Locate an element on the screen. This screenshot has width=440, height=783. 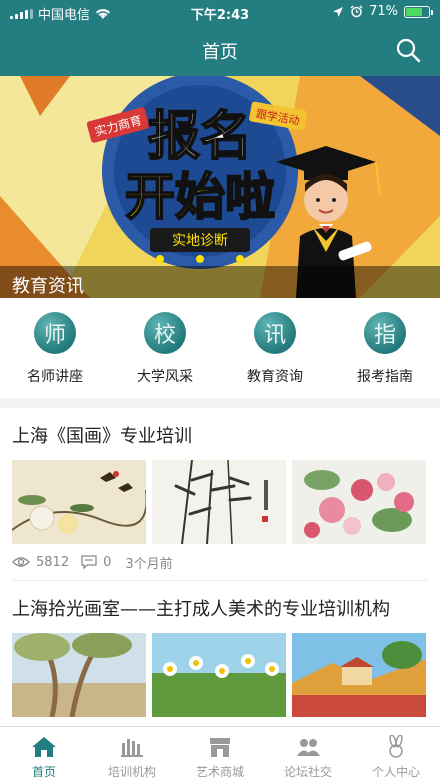
banner-subline: 实地诊断 is located at coordinates (200, 241).